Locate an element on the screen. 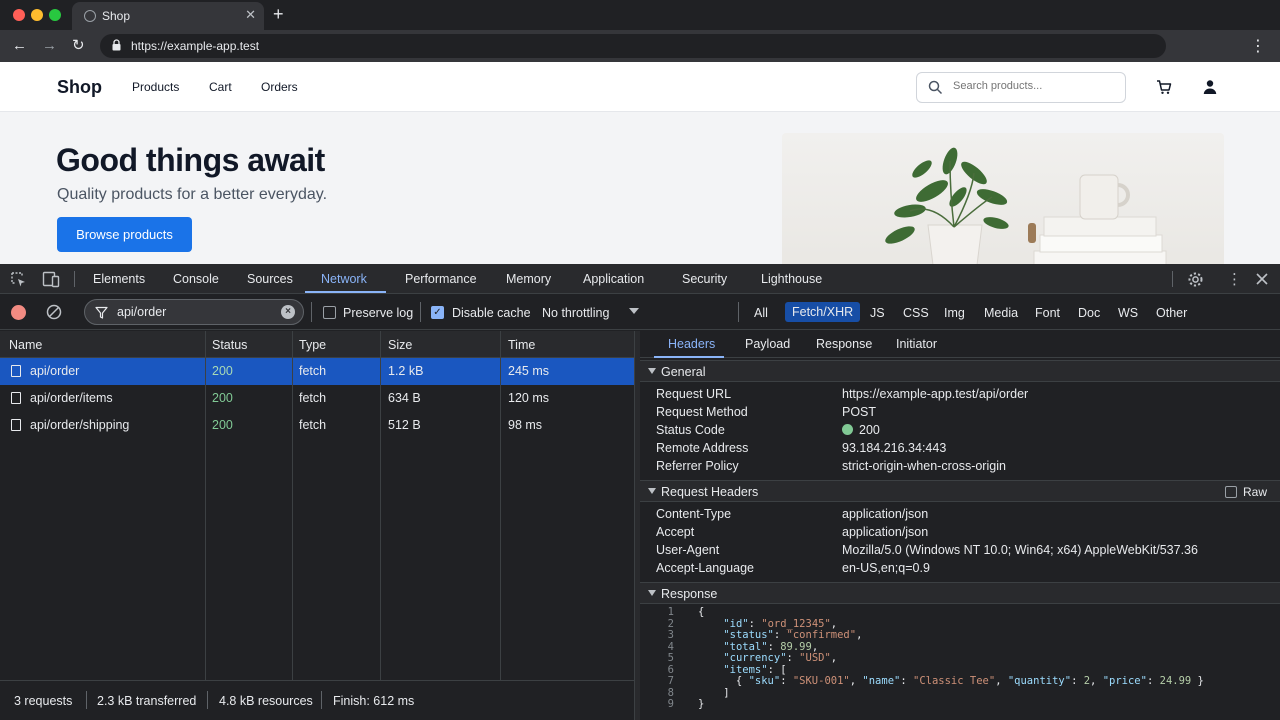 This screenshot has height=720, width=1280. minimize-window-button is located at coordinates (37, 15).